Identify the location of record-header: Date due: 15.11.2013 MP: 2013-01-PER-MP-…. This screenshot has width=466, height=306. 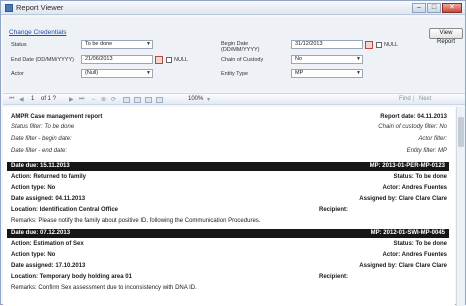
(228, 166).